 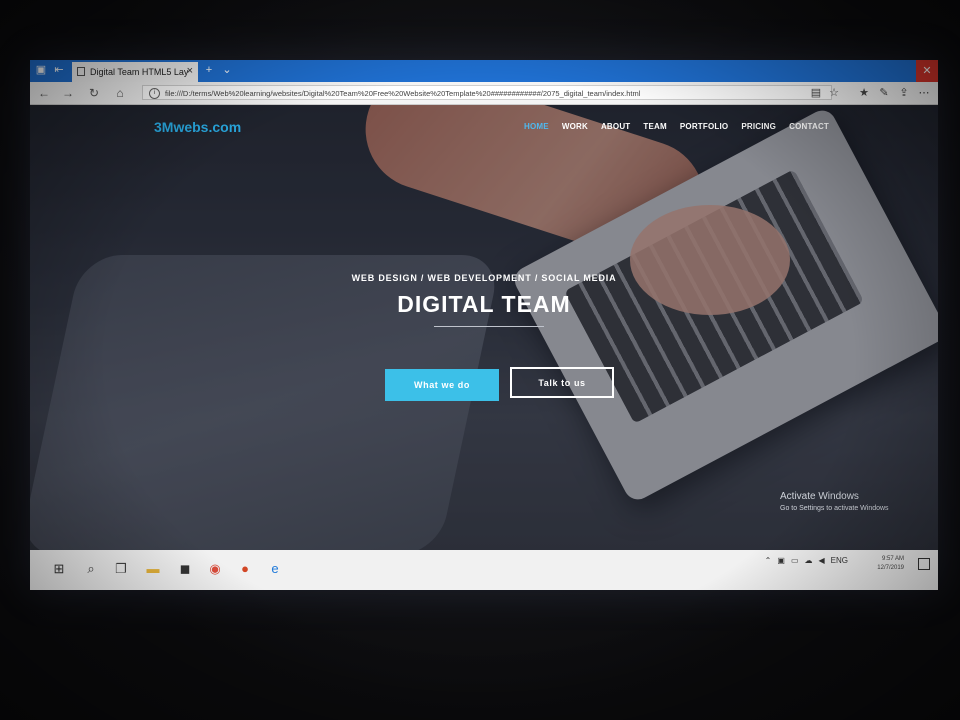 I want to click on activate-title: Activate Windows, so click(x=819, y=496).